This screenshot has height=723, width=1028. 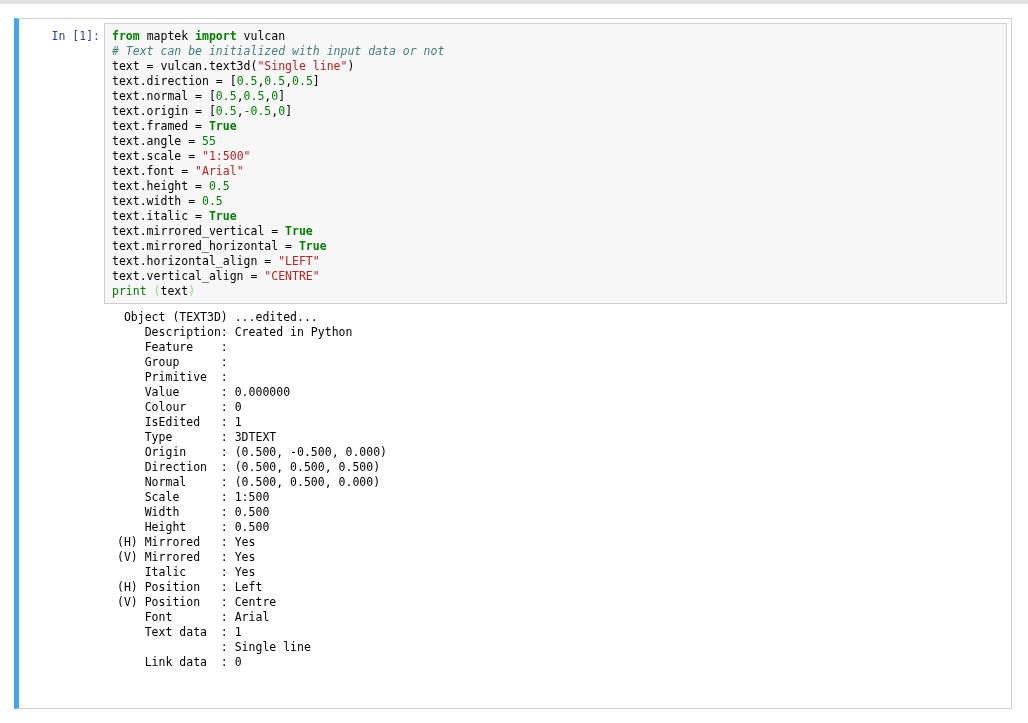 What do you see at coordinates (206, 617) in the screenshot?
I see `output-line: Font : Arial` at bounding box center [206, 617].